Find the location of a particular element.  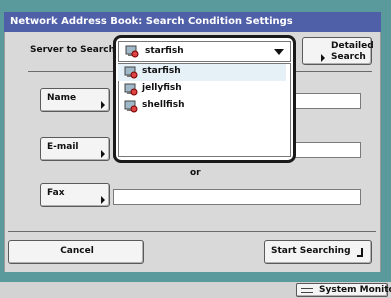

server-option-jellyfish: jellyfish is located at coordinates (202, 89).